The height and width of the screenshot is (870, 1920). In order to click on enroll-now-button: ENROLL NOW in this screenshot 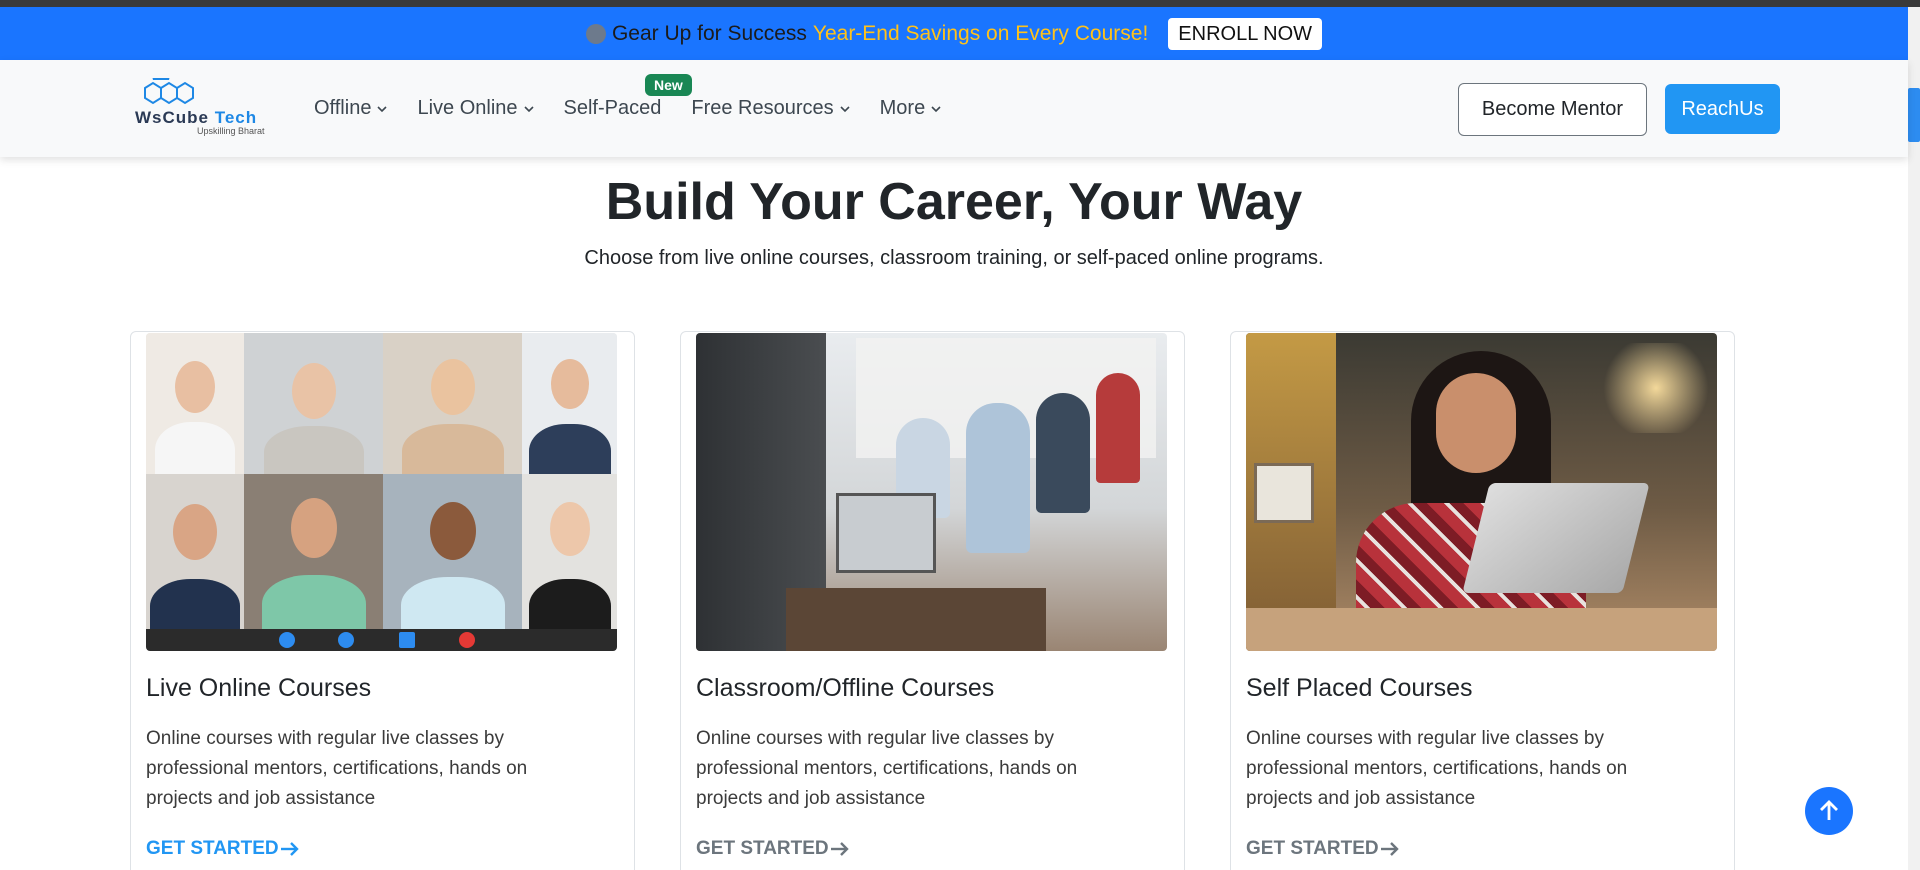, I will do `click(1245, 33)`.